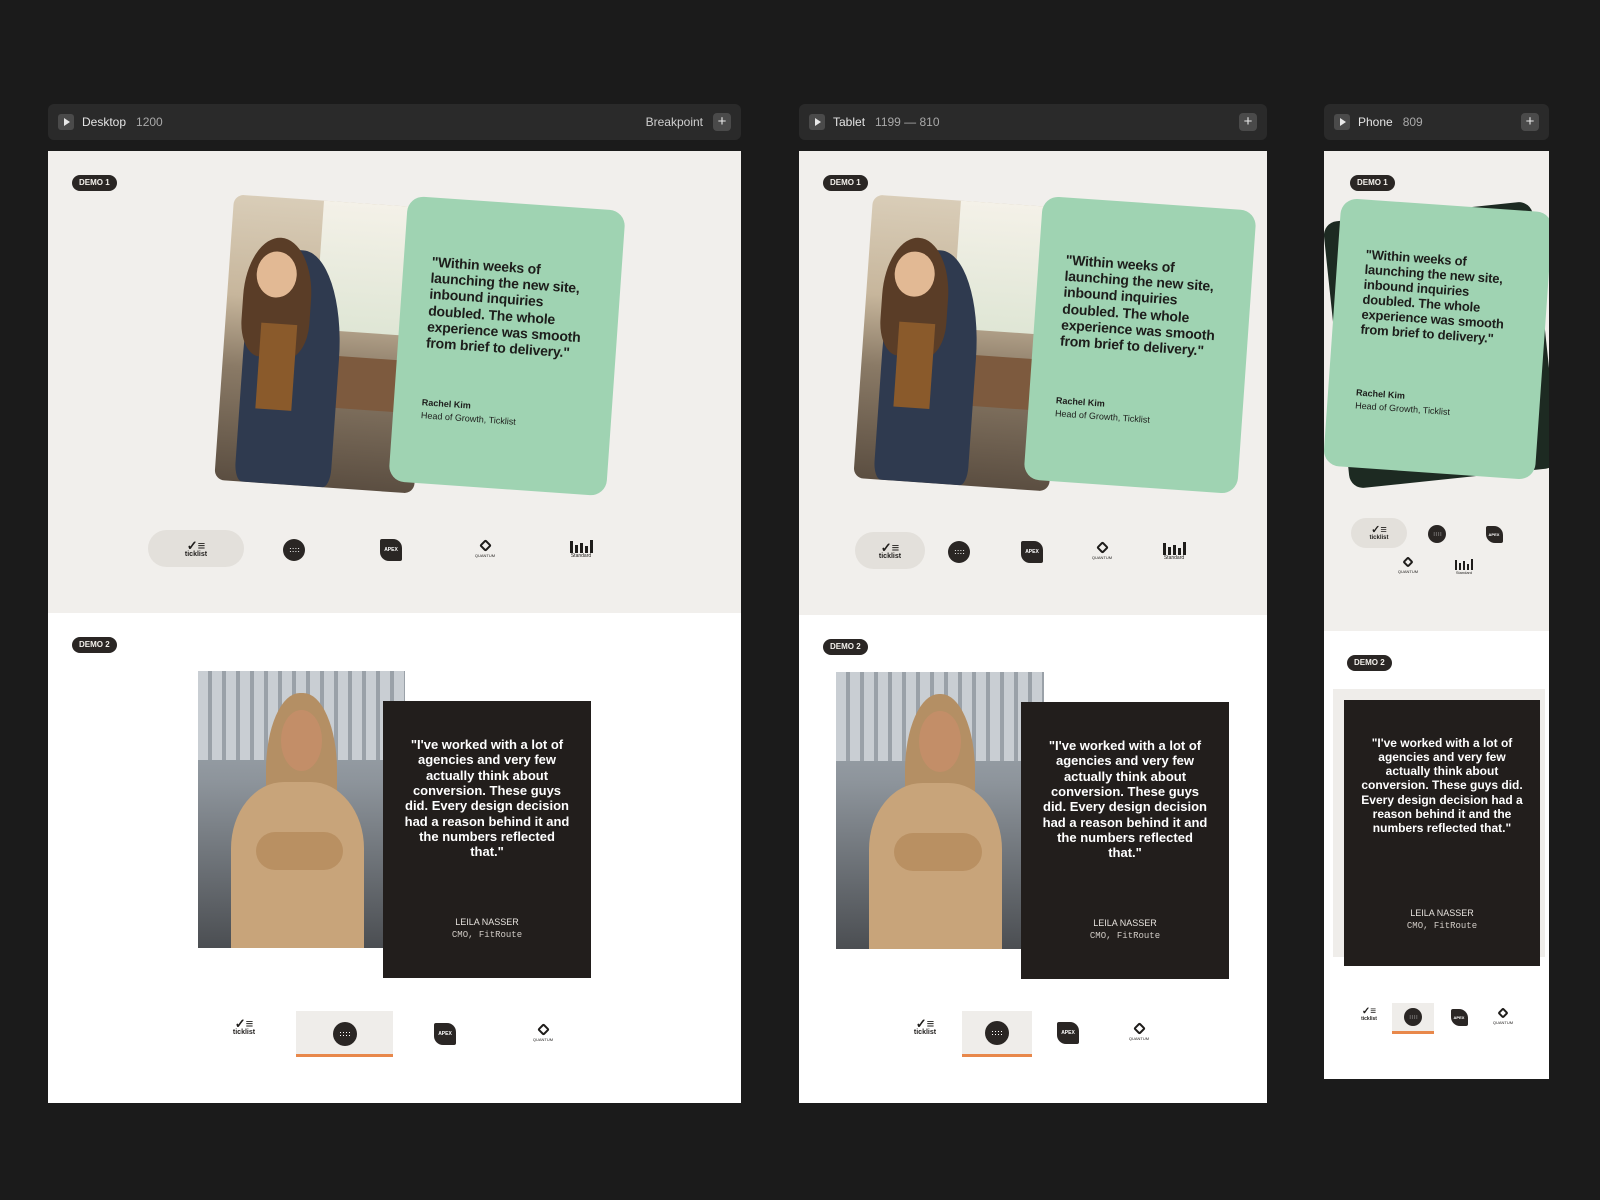 Image resolution: width=1600 pixels, height=1200 pixels. I want to click on breakpoint-width: 809, so click(1412, 122).